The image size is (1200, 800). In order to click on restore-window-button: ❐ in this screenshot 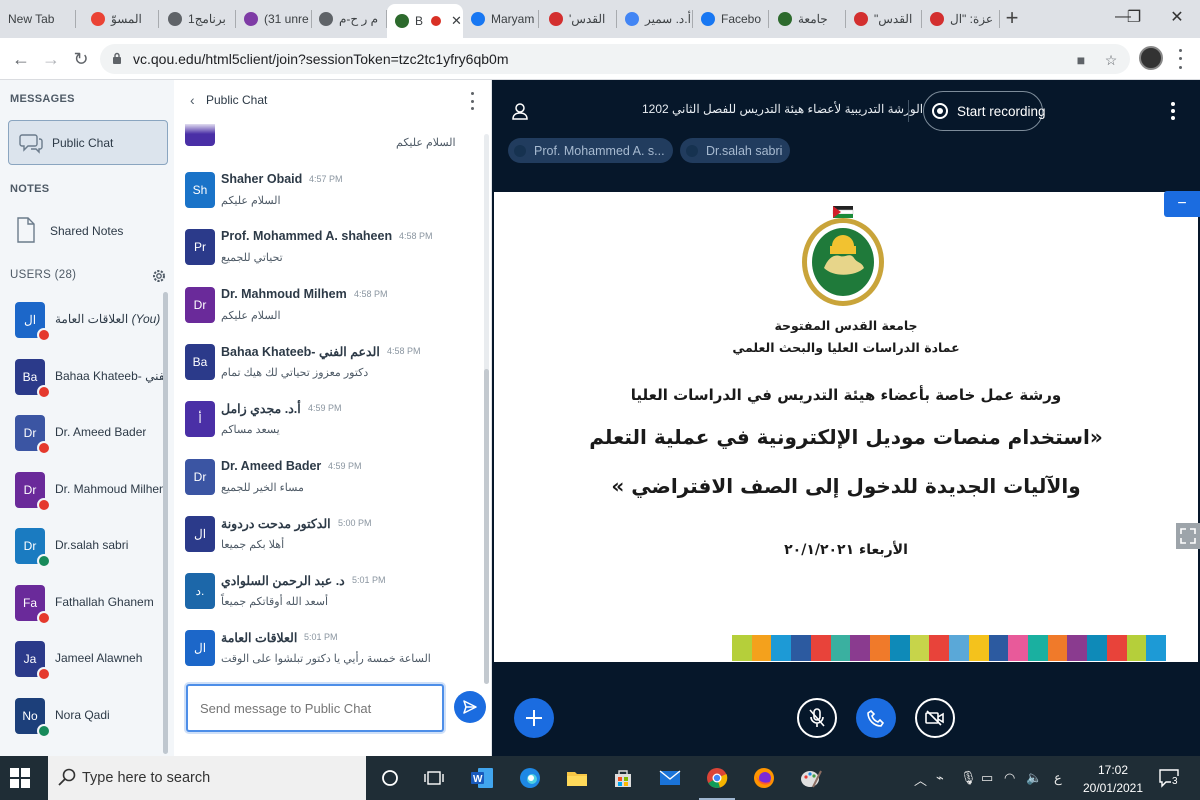, I will do `click(1134, 17)`.